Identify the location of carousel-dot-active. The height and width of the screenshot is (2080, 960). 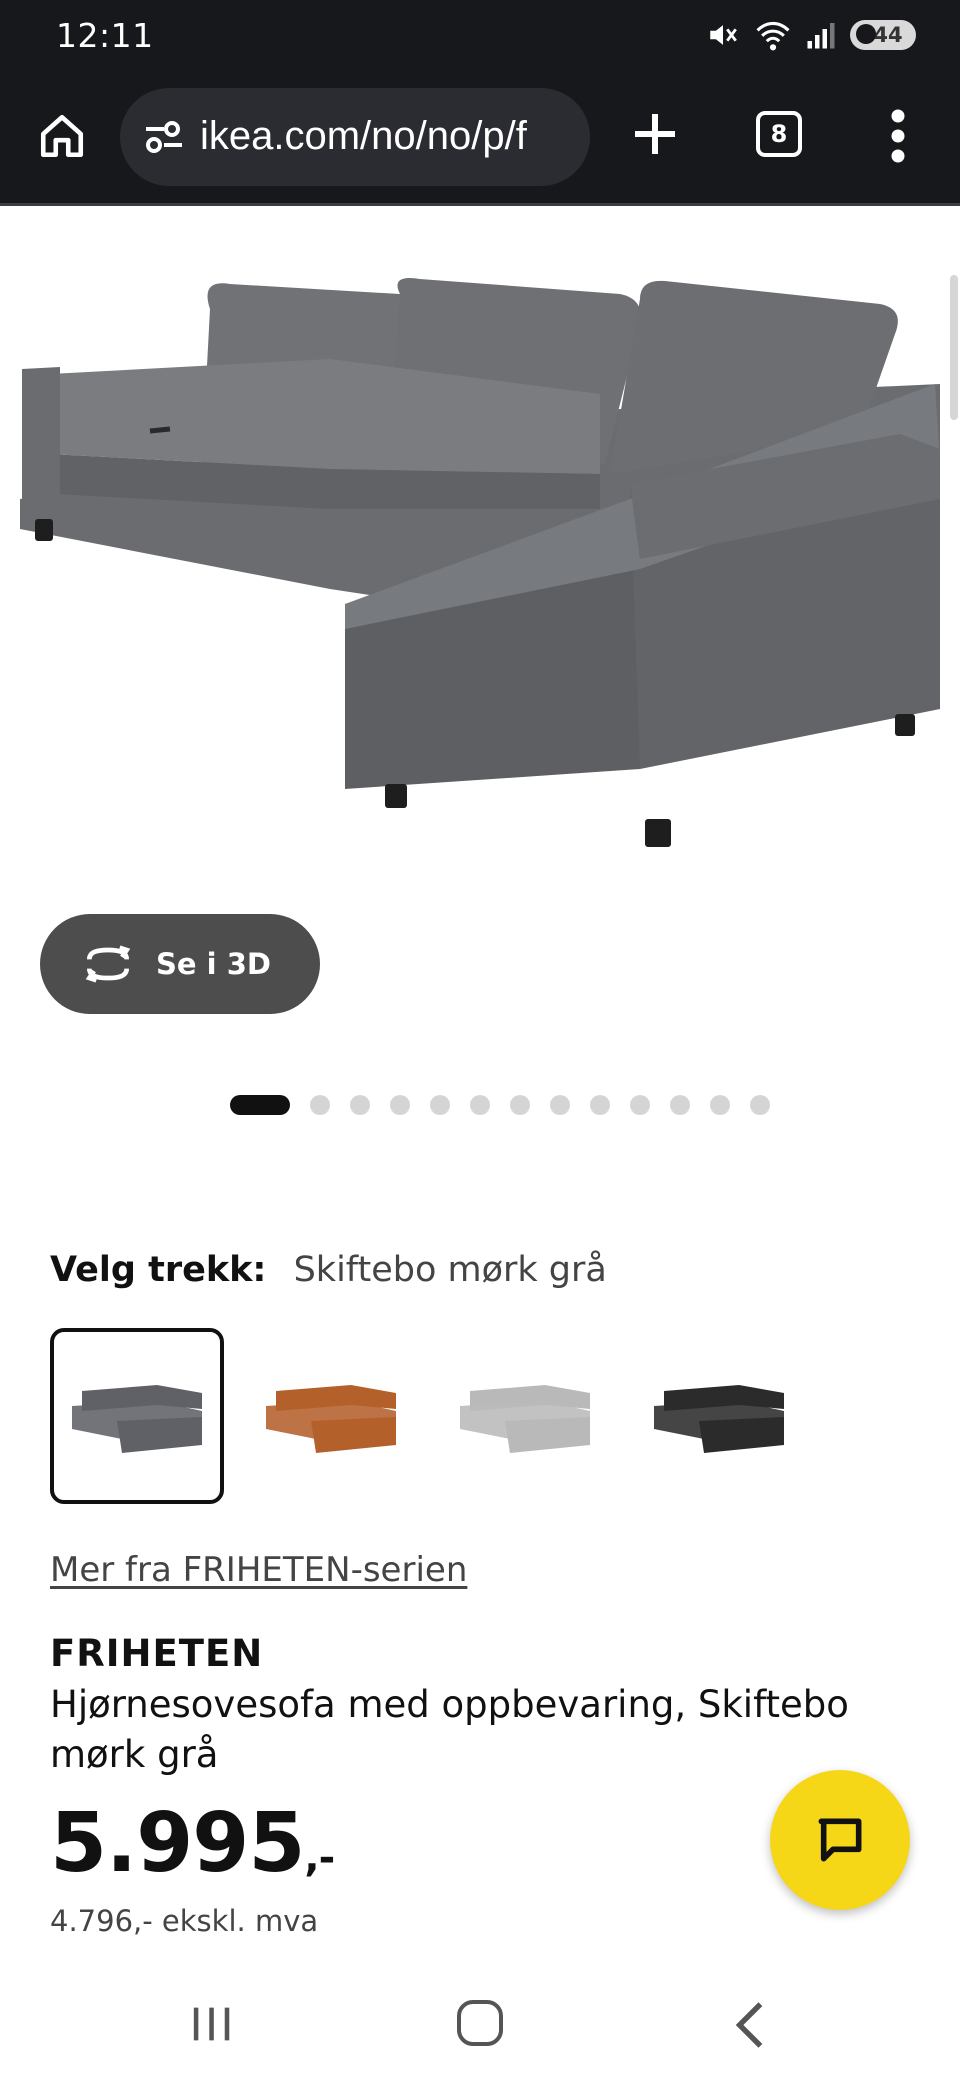
(260, 1105).